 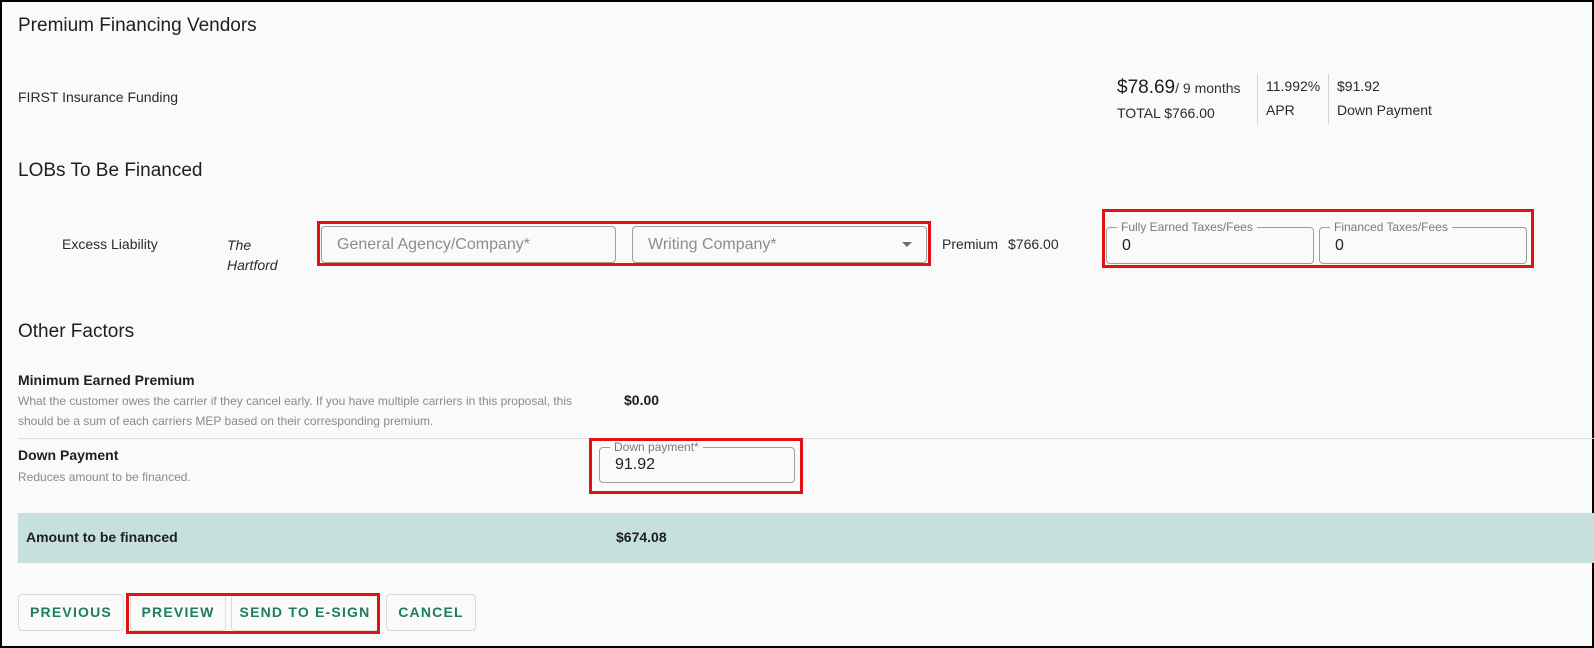 I want to click on lob-carrier: The Hartford, so click(x=252, y=255).